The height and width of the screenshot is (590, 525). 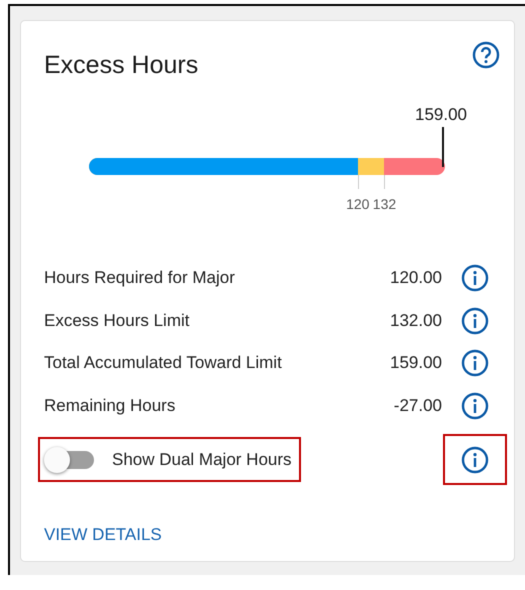 I want to click on view-details-link: VIEW DETAILS, so click(x=103, y=535).